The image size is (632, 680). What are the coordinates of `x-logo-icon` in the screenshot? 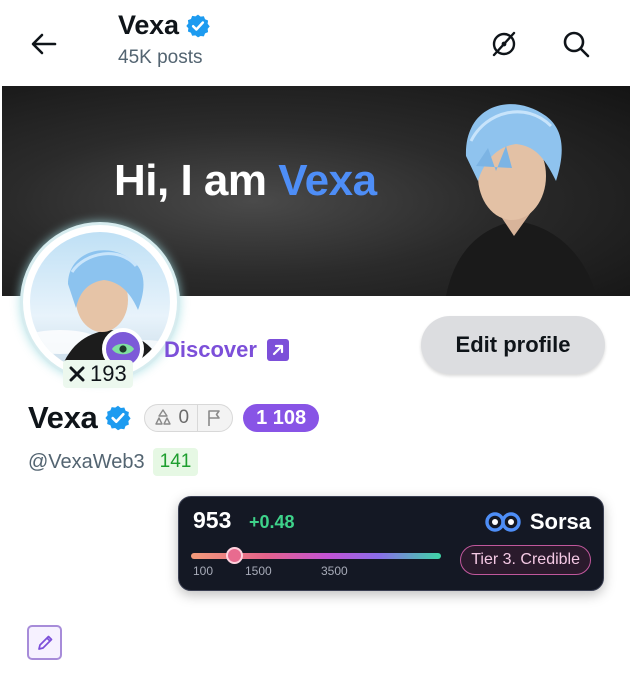 It's located at (77, 374).